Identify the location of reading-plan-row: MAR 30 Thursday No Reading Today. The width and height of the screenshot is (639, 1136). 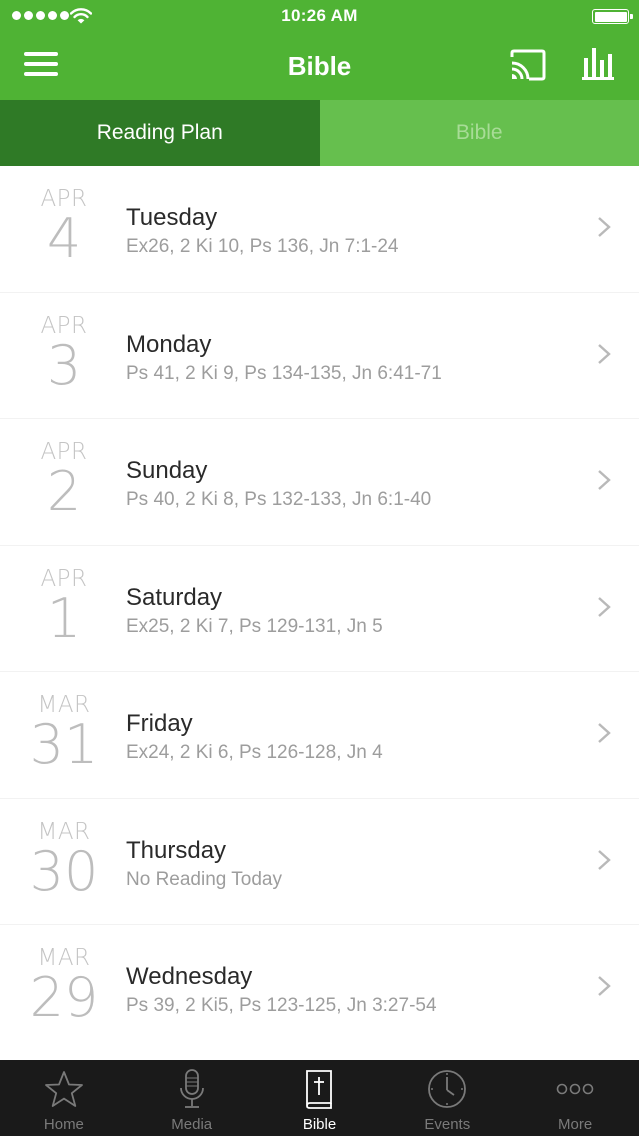
(319, 861).